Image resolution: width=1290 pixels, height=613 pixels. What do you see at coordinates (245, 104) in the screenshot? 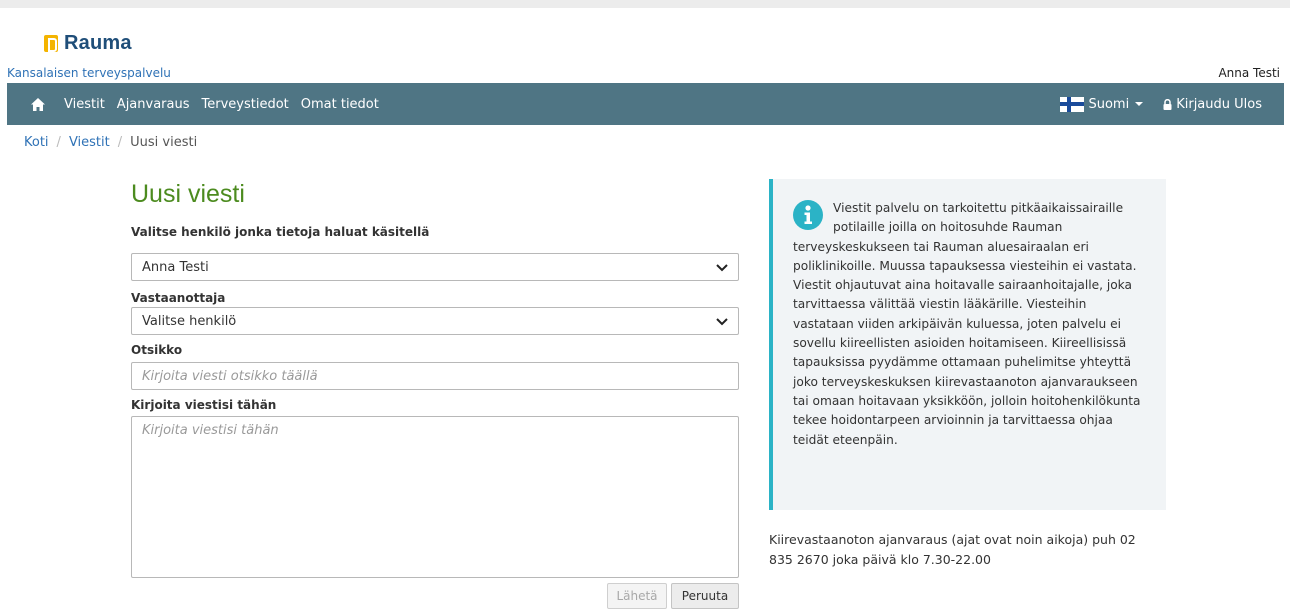
I see `nav-item-terveystiedot: Terveystiedot` at bounding box center [245, 104].